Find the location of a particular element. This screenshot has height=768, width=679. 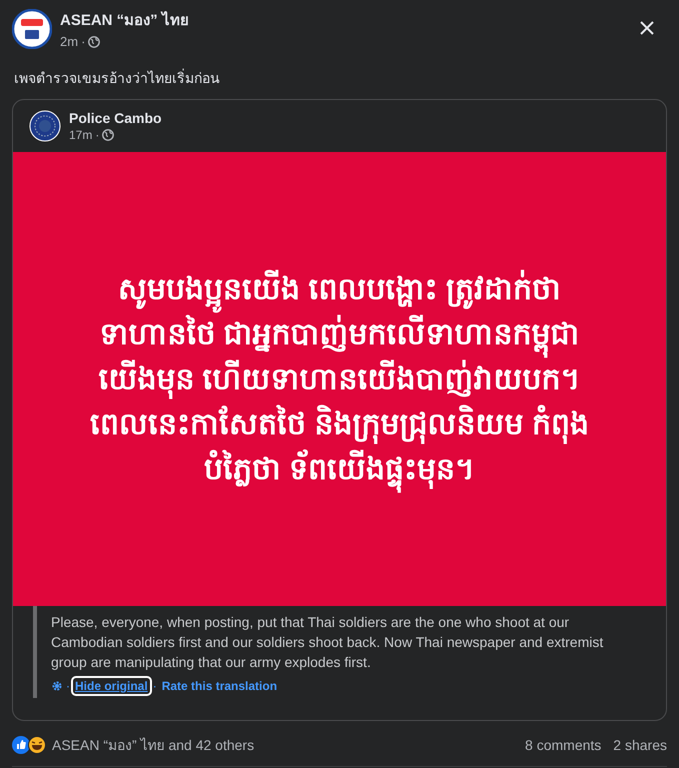

translated-text: Please, everyone, when posting, put that Thai soldiers are the one who shoot at our Cambodian soldiers first and our soldiers shoot back. Now Thai newspaper and extremist group are manipulating that our army explodes first. is located at coordinates (327, 642).